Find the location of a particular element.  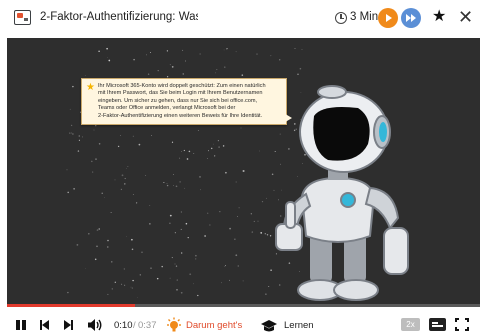

duration-label: 3 Min. is located at coordinates (366, 17).